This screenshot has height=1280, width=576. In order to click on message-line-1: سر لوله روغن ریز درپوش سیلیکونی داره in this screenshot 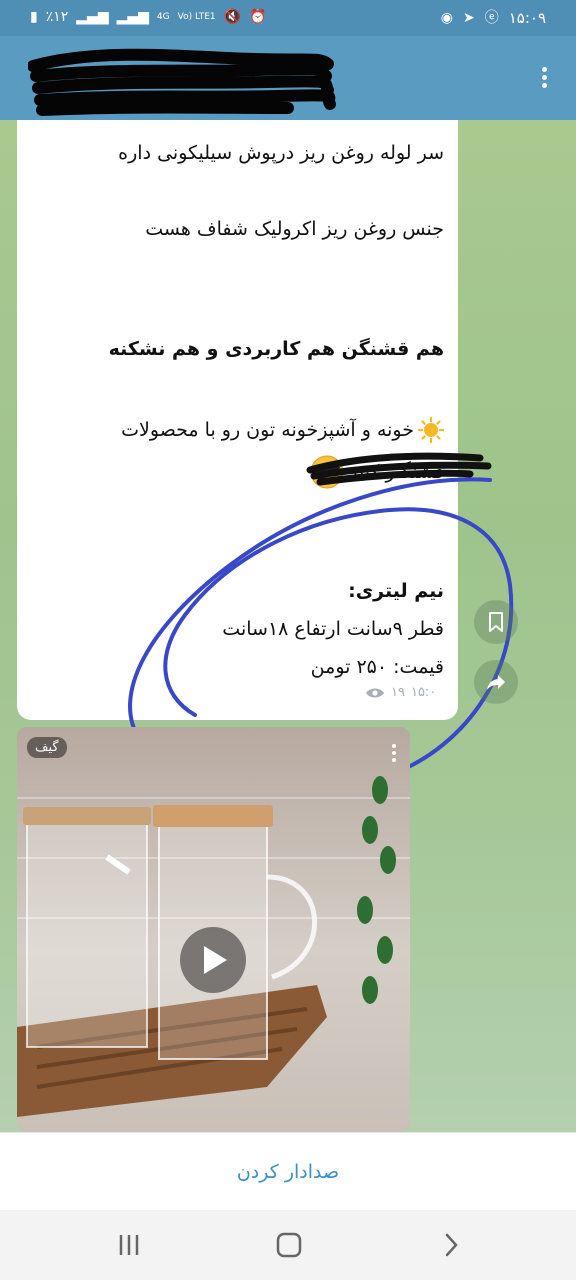, I will do `click(281, 153)`.